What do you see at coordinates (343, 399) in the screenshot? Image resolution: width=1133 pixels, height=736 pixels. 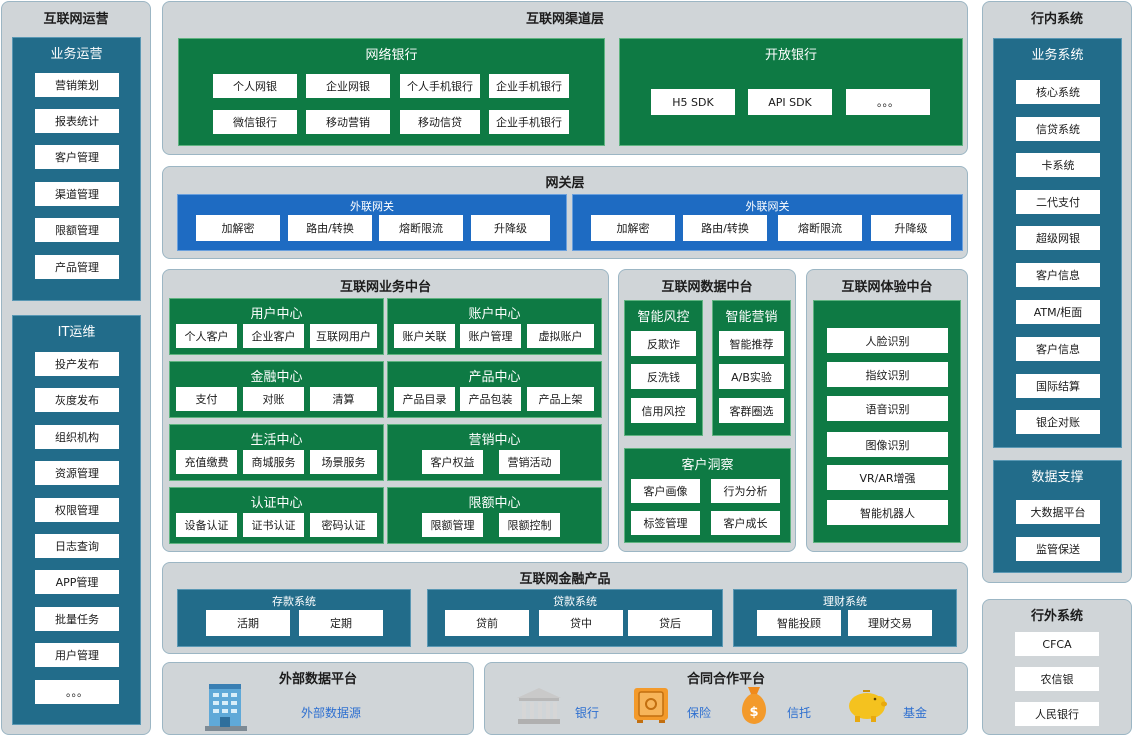 I see `center-item: 清算` at bounding box center [343, 399].